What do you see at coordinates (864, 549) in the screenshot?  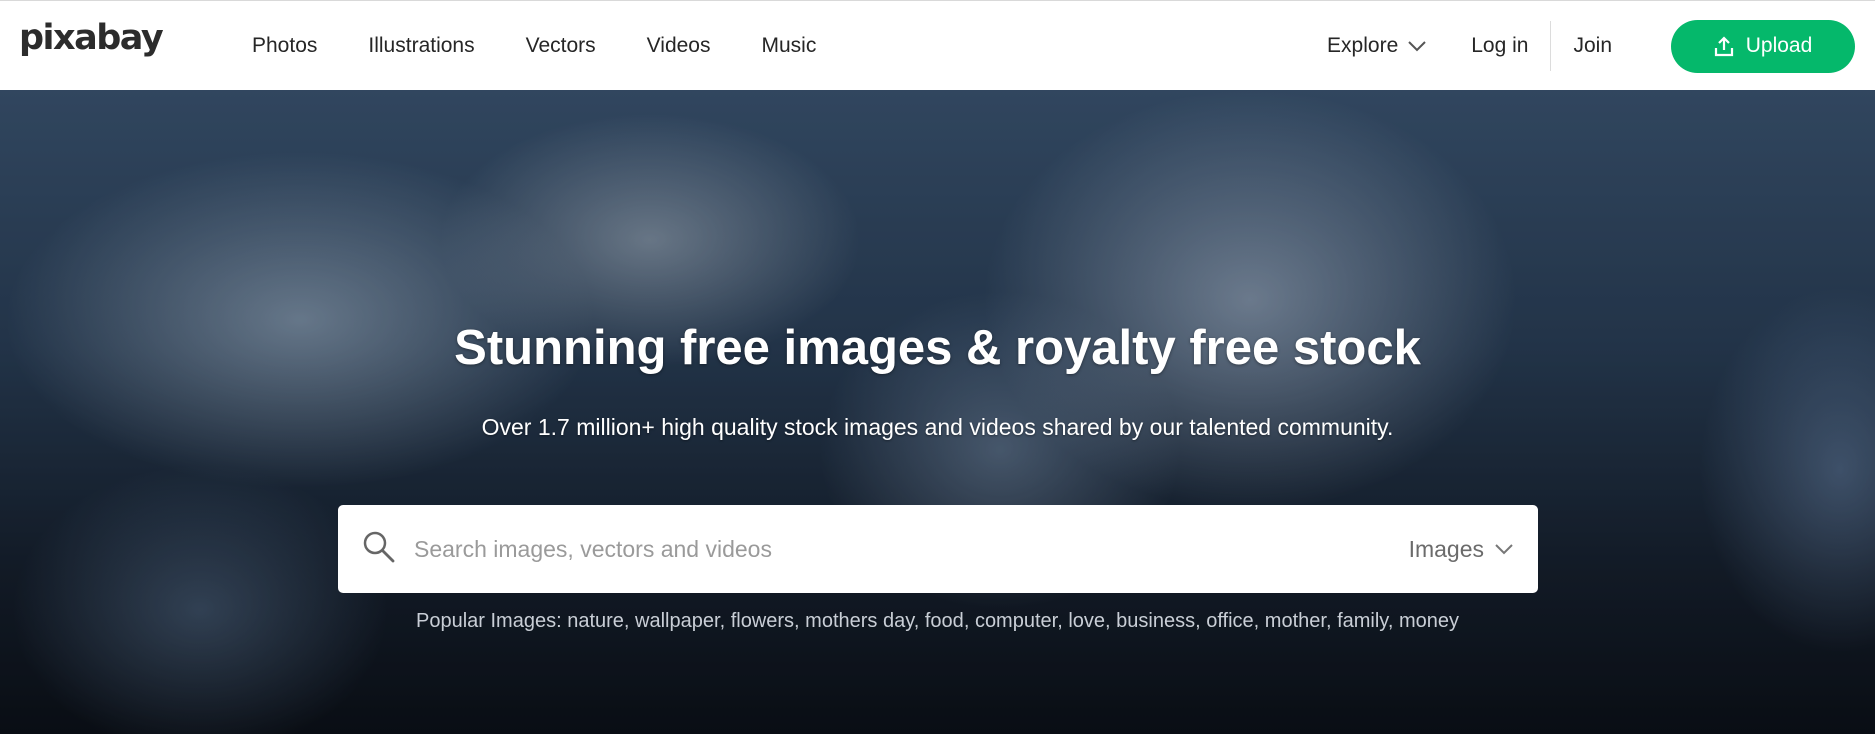 I see `search-input` at bounding box center [864, 549].